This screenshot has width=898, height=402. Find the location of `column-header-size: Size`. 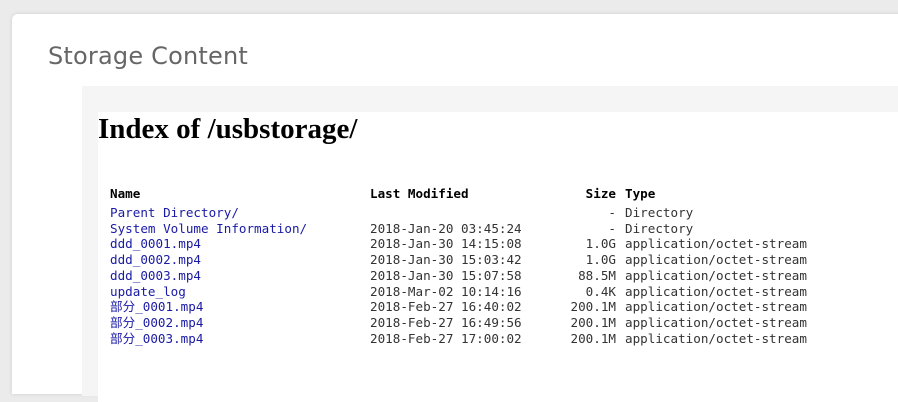

column-header-size: Size is located at coordinates (600, 193).